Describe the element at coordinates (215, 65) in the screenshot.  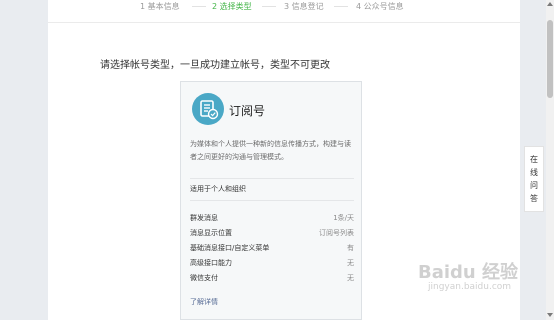
I see `instruction-text: 请选择帐号类型，一旦成功建立帐号，类型不可更改` at that location.